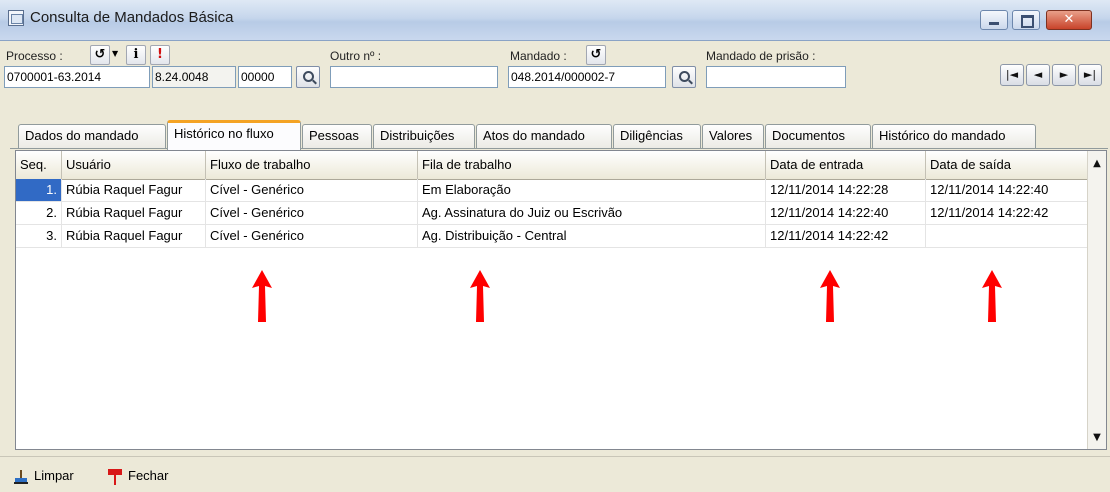 This screenshot has width=1110, height=492. I want to click on tab-historico-no-fluxo: Histórico no fluxo, so click(234, 135).